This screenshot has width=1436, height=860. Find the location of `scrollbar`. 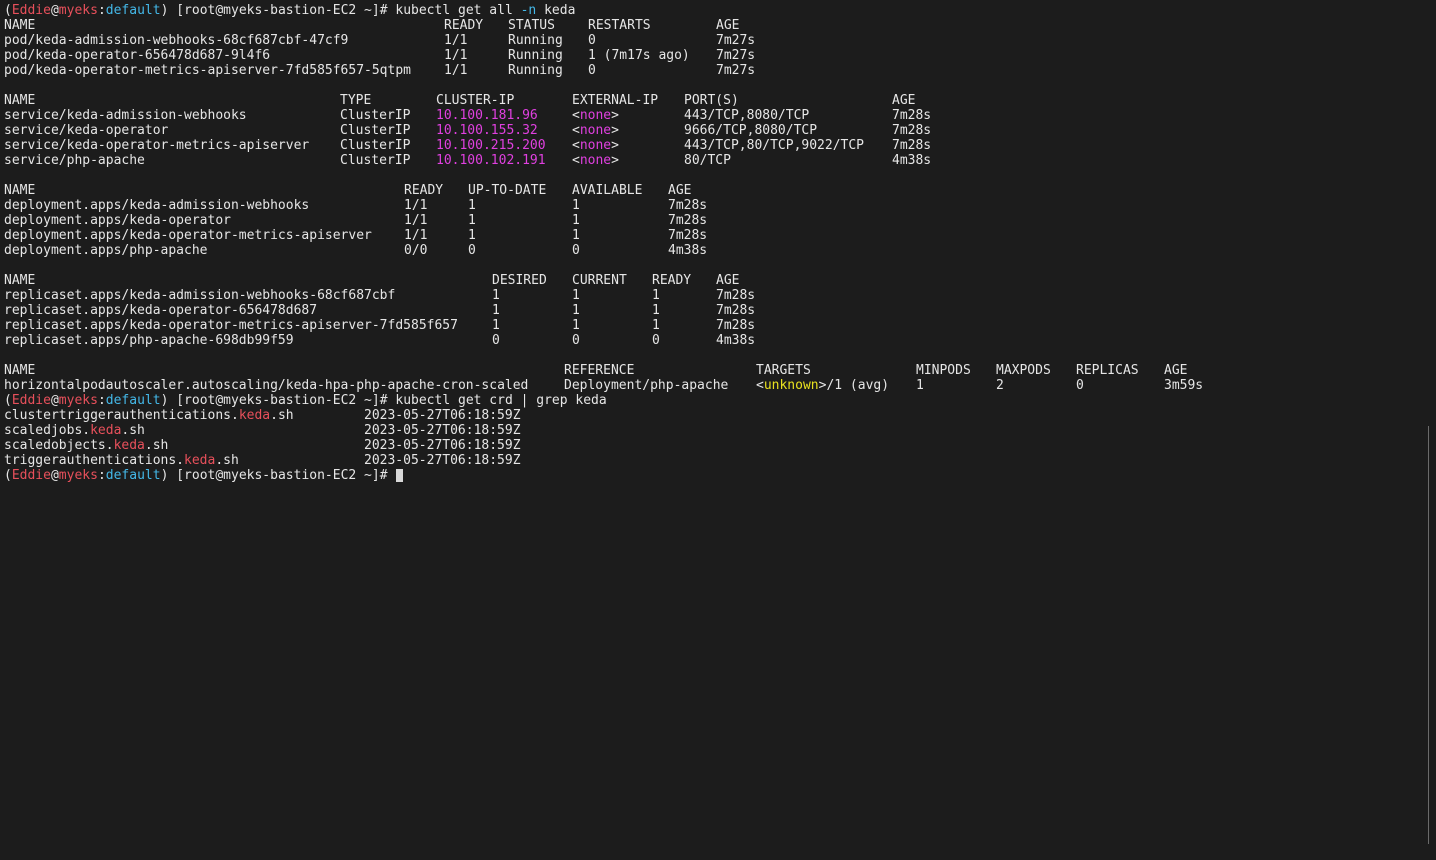

scrollbar is located at coordinates (1428, 635).